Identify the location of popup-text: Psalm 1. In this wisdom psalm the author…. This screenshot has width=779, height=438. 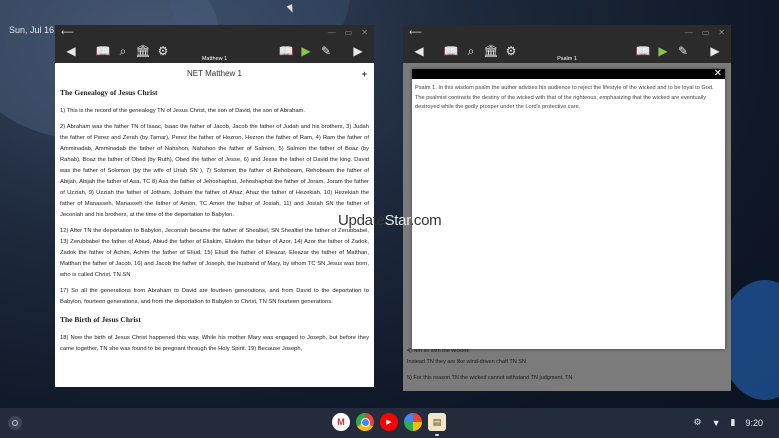
(564, 97).